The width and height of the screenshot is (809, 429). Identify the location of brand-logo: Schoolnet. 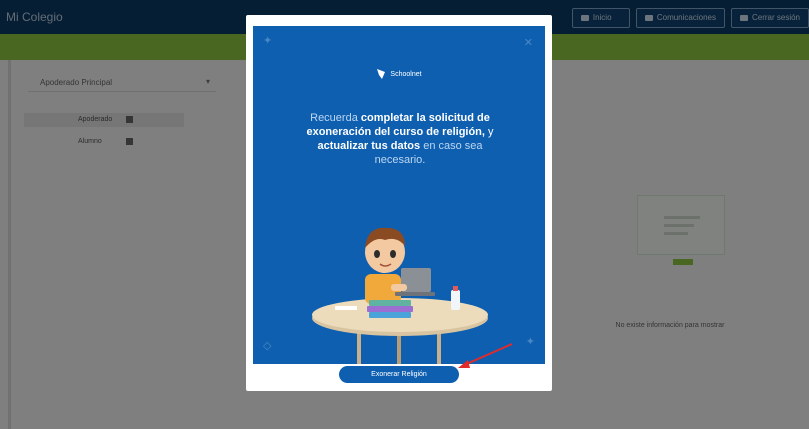
(399, 74).